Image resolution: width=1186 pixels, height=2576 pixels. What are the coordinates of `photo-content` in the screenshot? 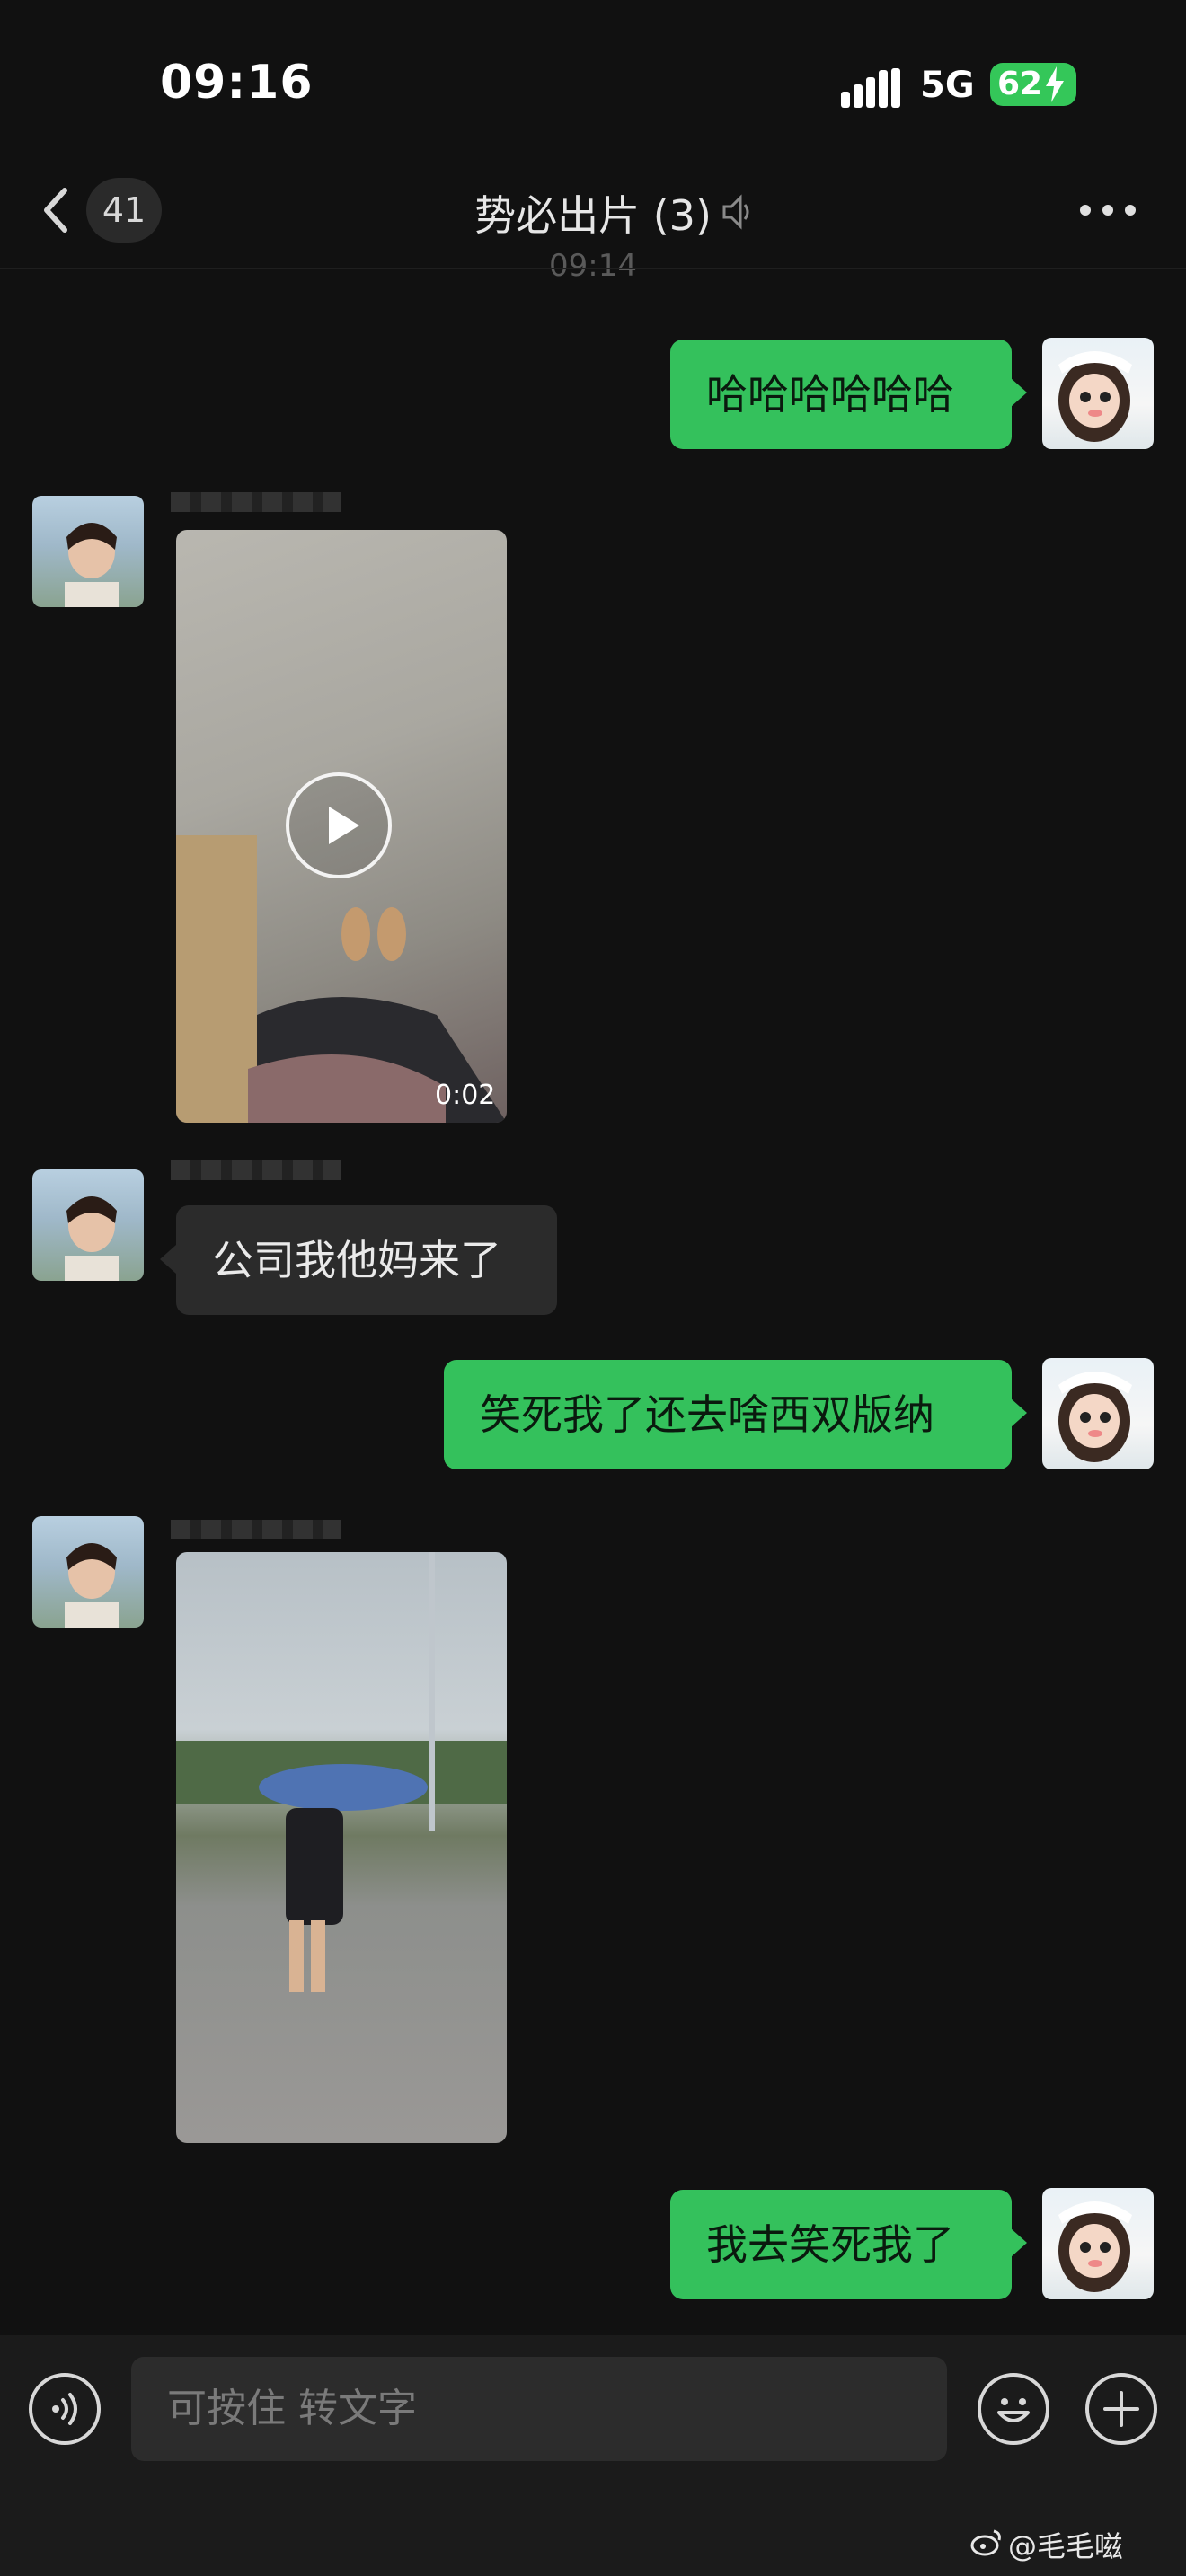 It's located at (341, 1772).